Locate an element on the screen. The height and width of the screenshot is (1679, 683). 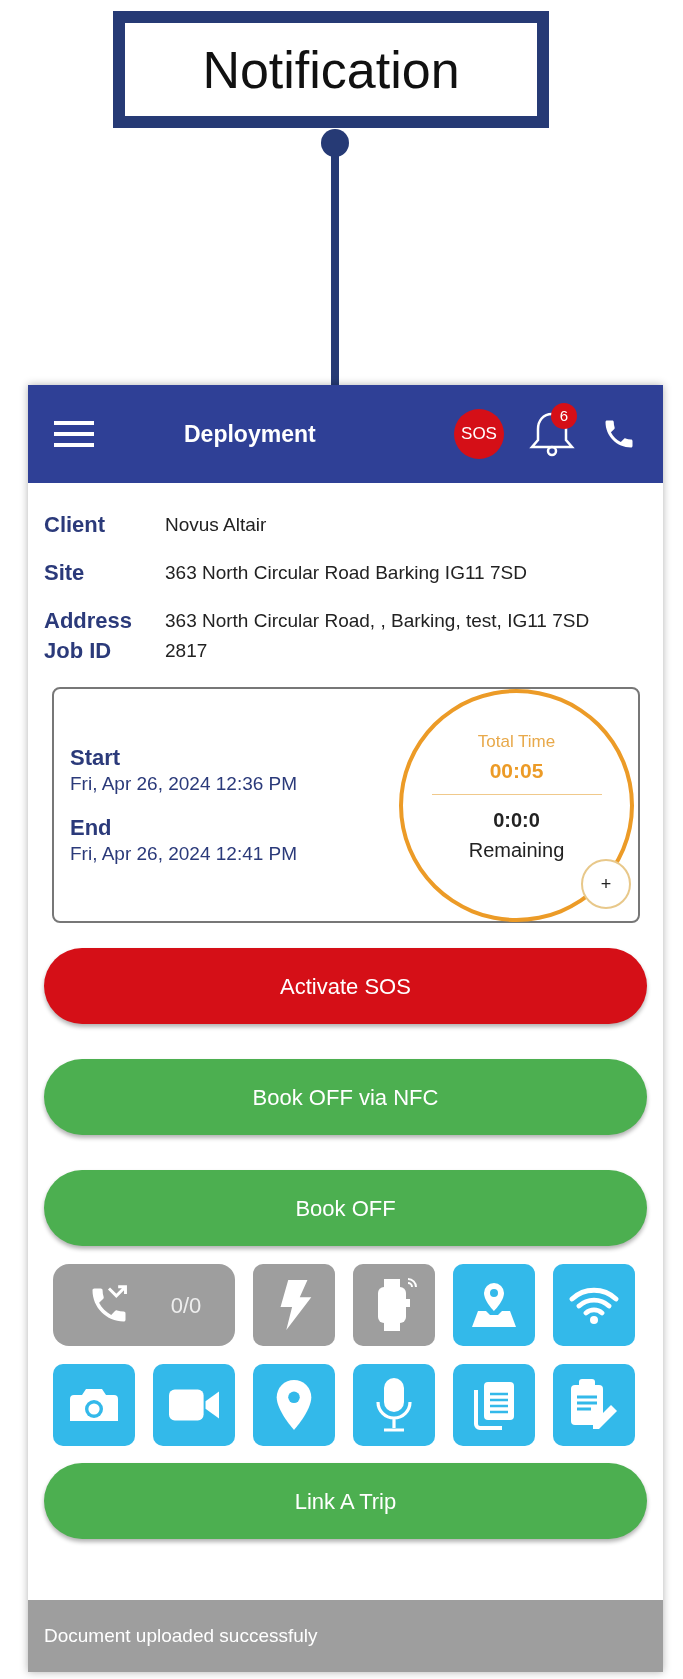
map-pin-icon is located at coordinates (494, 1305).